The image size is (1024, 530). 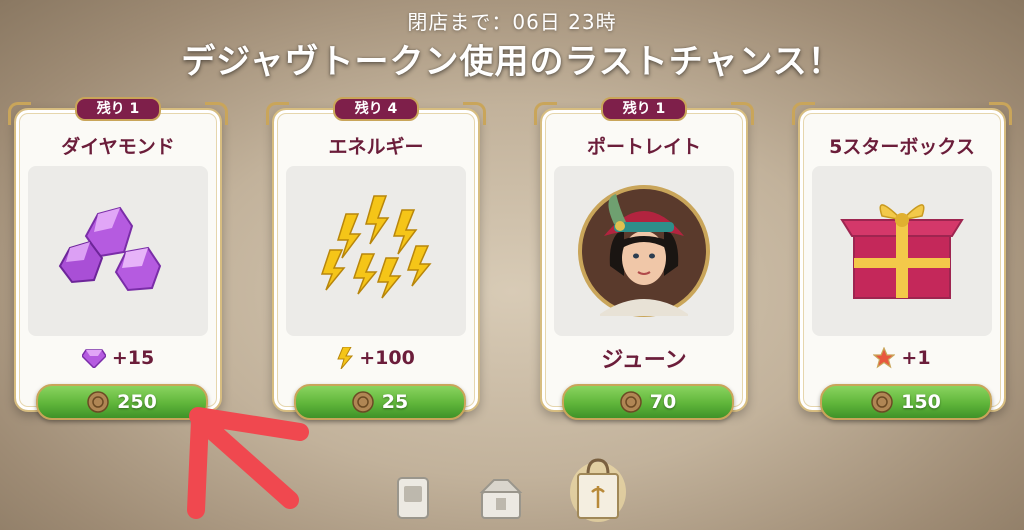 I want to click on offer-title: 5スターボックス, so click(x=902, y=147).